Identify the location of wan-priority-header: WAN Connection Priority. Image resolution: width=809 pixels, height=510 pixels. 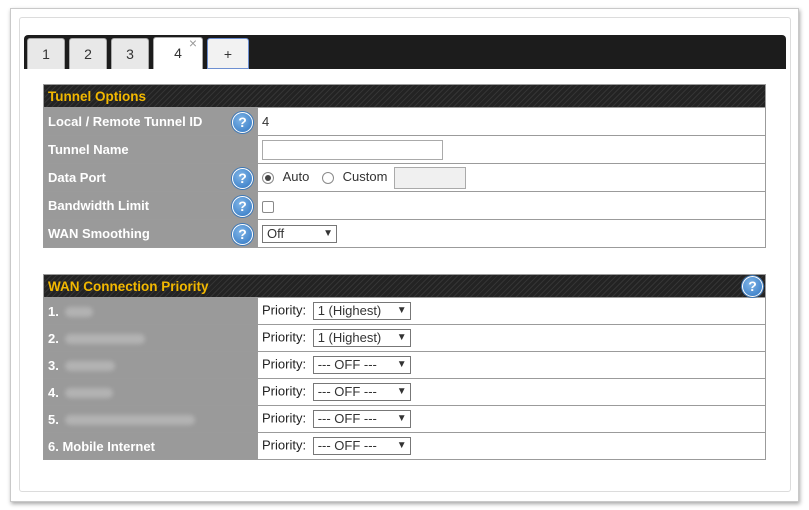
(128, 286).